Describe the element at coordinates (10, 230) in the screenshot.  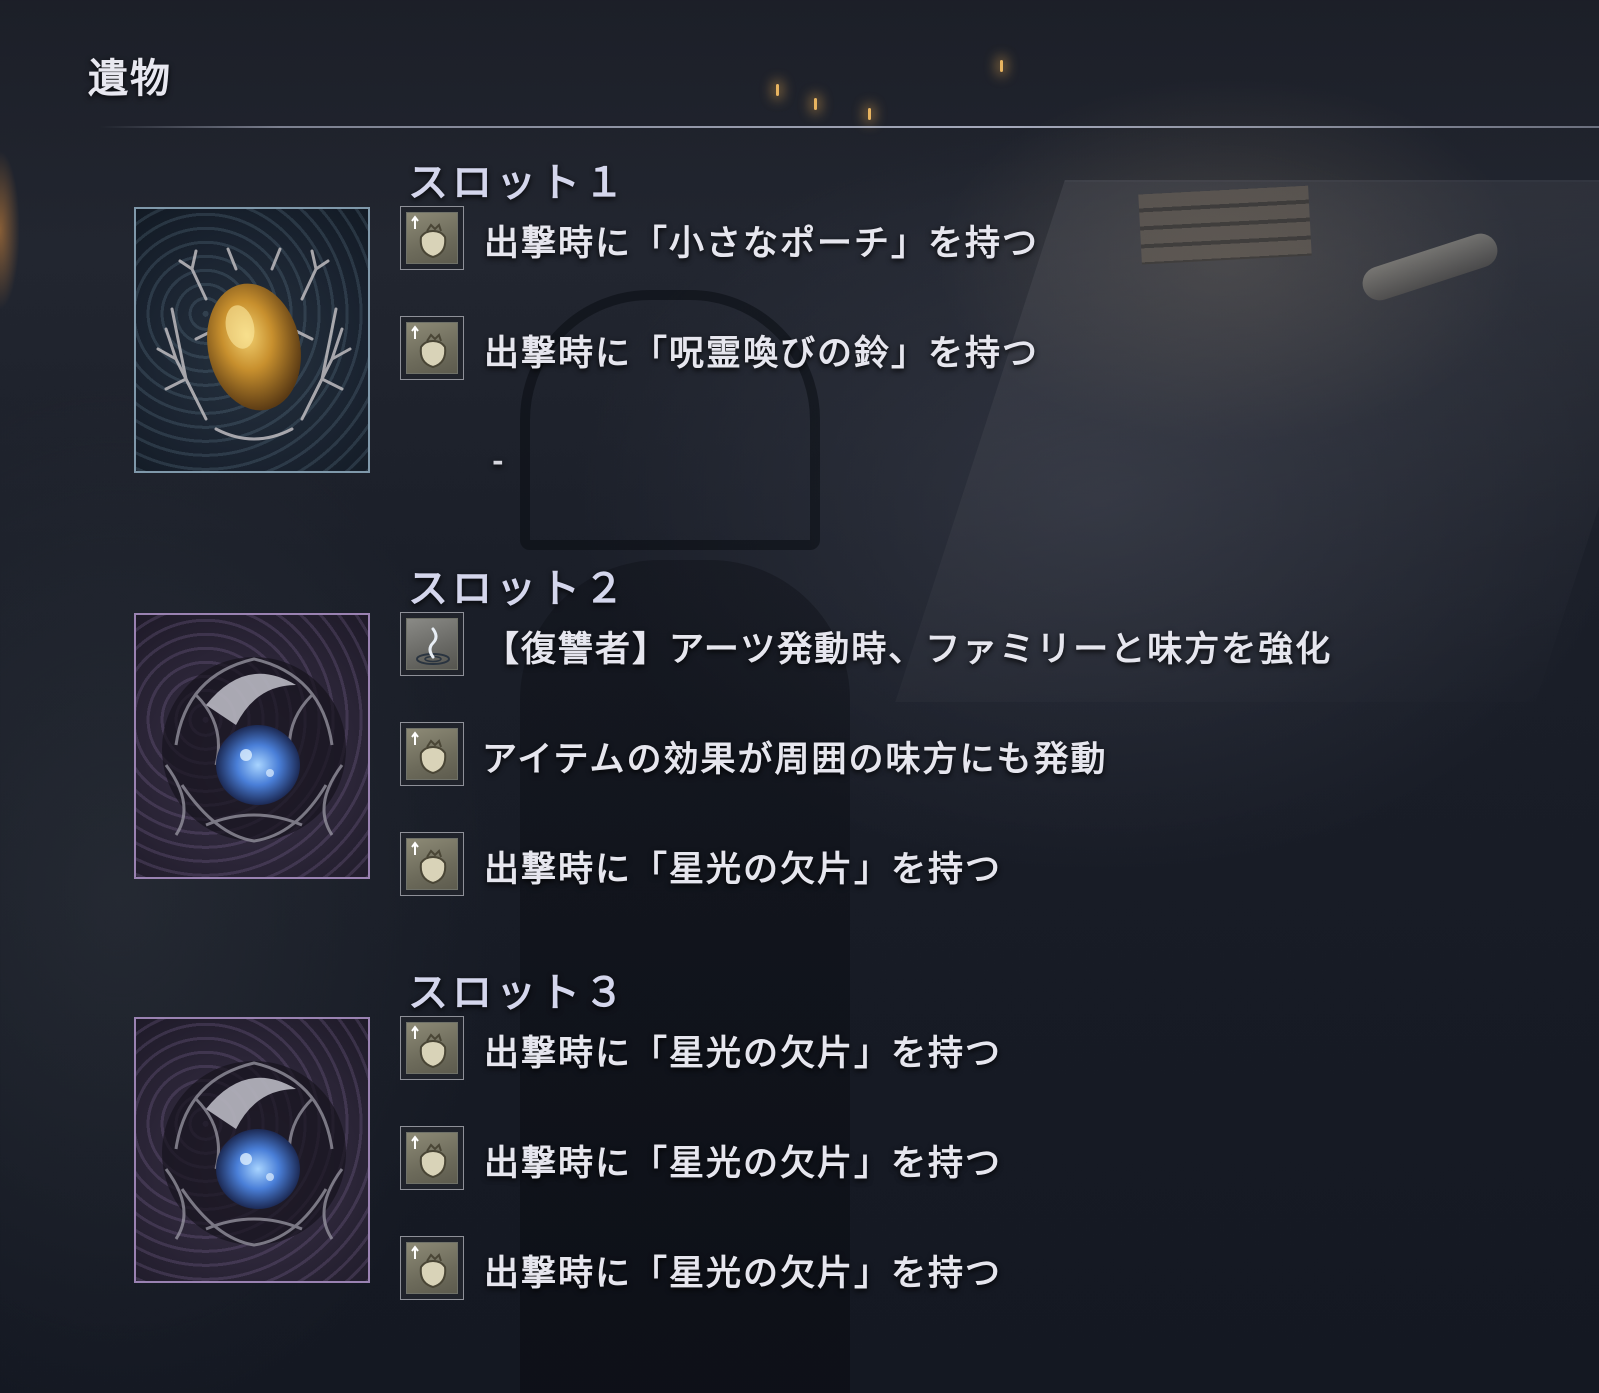
I see `background-torch-glow` at that location.